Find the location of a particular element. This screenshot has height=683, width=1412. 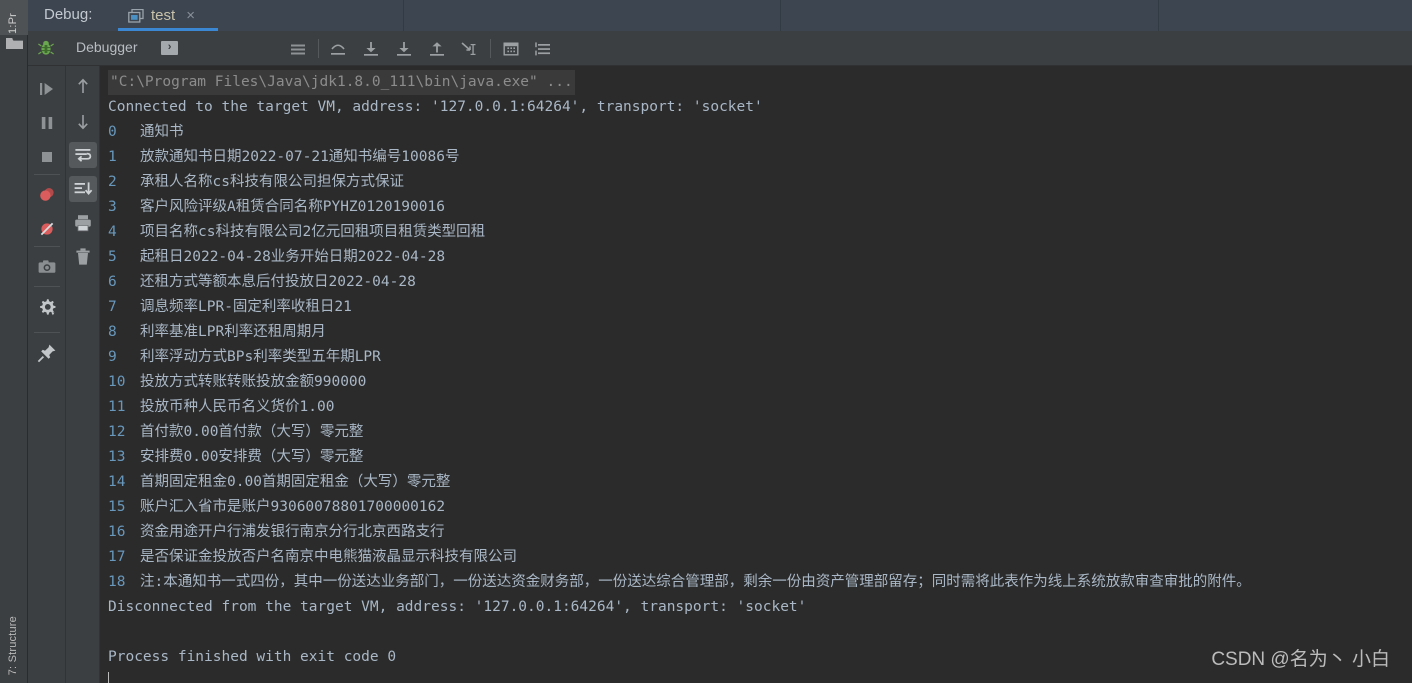

settings-lines-icon is located at coordinates (543, 49).